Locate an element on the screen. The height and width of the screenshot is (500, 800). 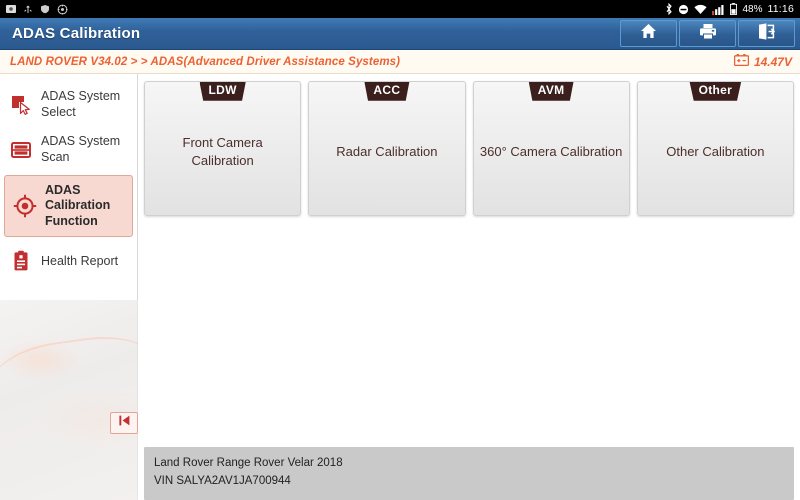
calibration-card-avm: AVM 360° Camera Calibration is located at coordinates (551, 148).